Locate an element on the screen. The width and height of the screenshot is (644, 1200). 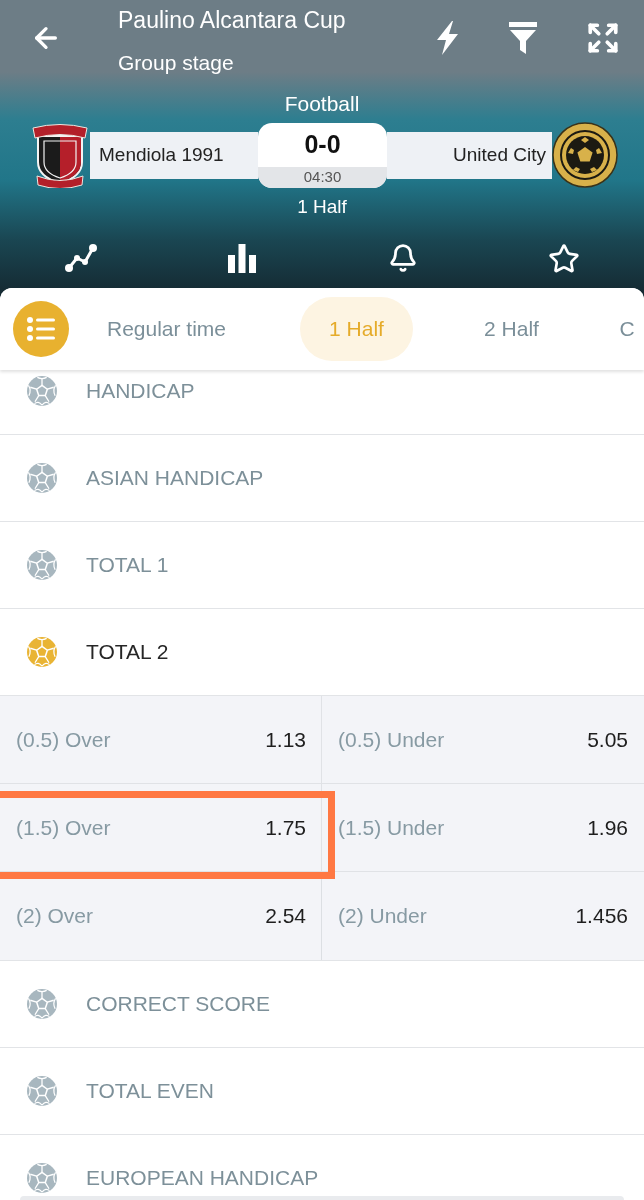
tournament-title: Paulino Alcantara Cup is located at coordinates (232, 20).